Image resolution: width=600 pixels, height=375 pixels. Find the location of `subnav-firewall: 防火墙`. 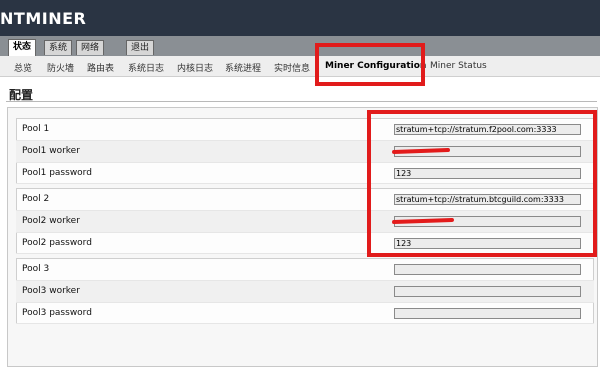

subnav-firewall: 防火墙 is located at coordinates (60, 67).